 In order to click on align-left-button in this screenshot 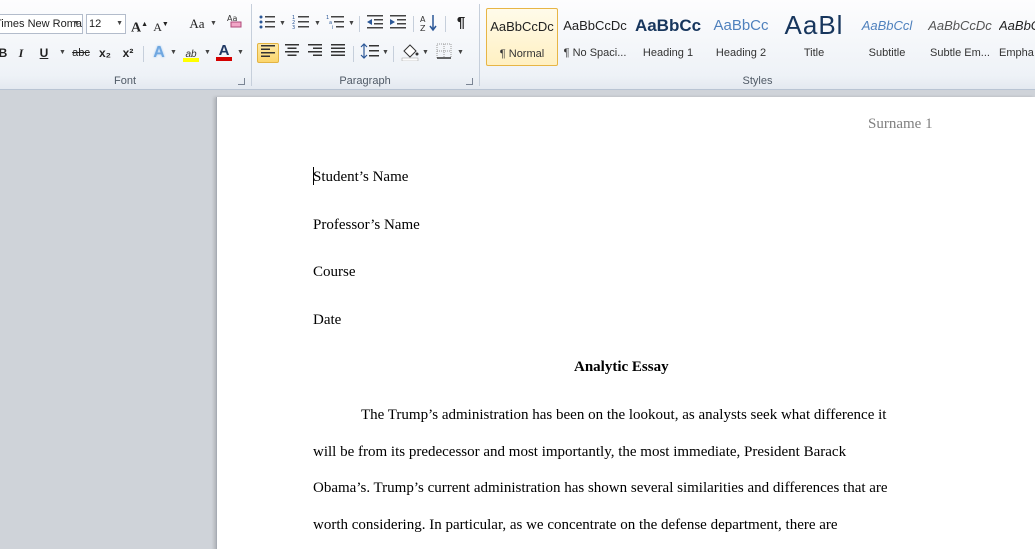, I will do `click(268, 53)`.